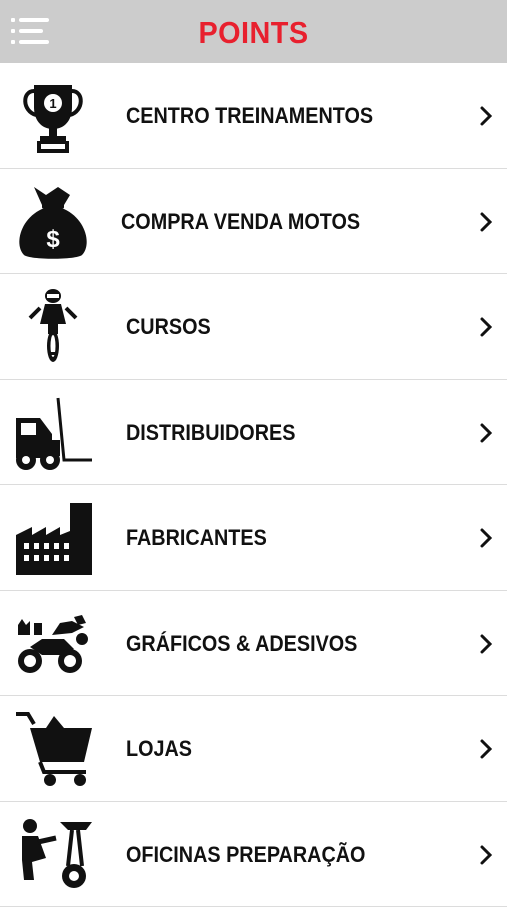 This screenshot has height=907, width=507. I want to click on list-item-label: FABRICANTES, so click(196, 537).